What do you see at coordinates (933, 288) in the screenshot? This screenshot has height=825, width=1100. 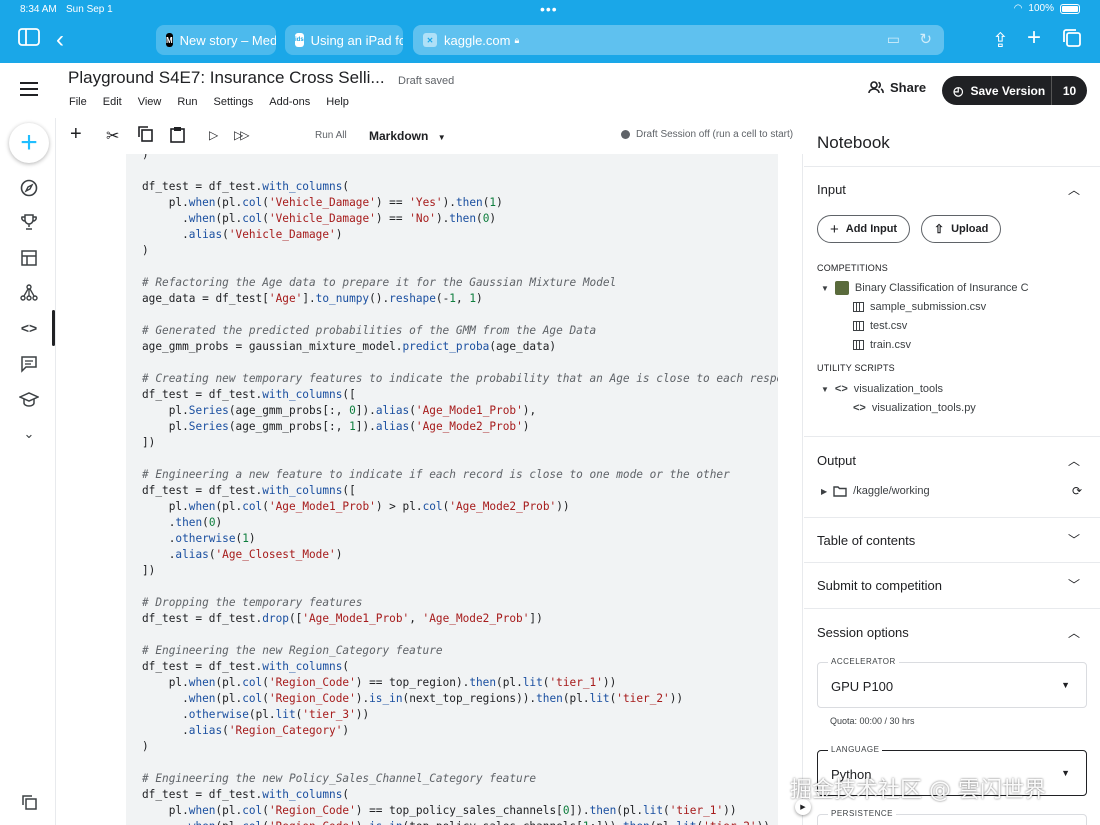 I see `competition-item: ▼ Binary Classification of Insurance C` at bounding box center [933, 288].